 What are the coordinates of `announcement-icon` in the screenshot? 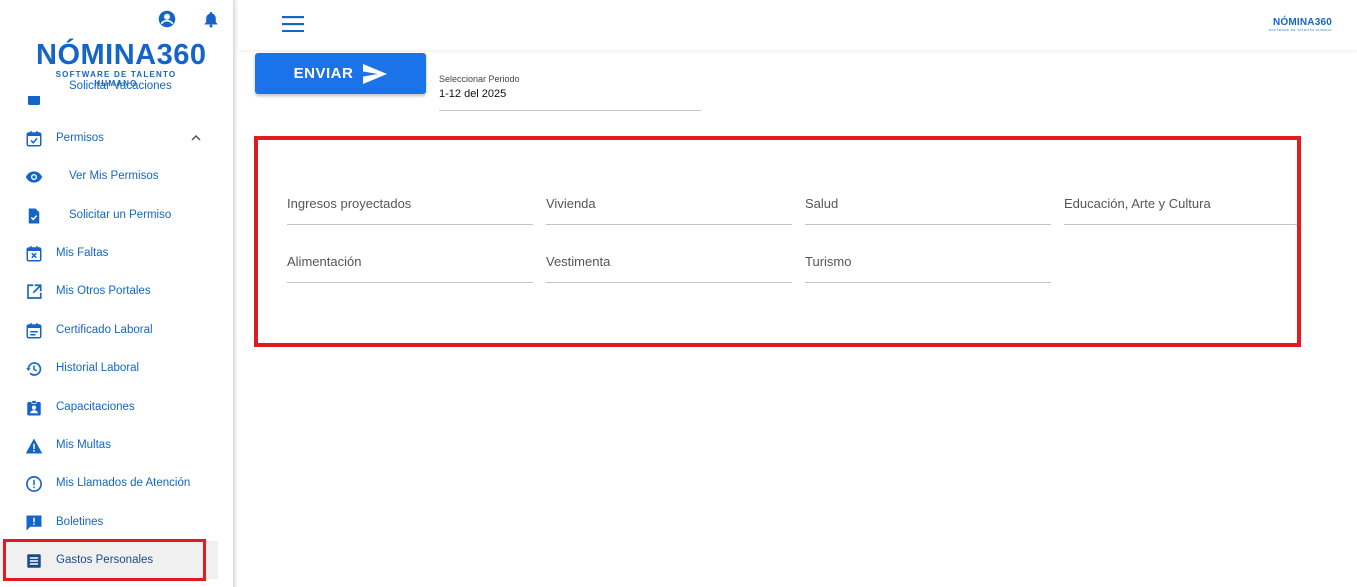 It's located at (34, 523).